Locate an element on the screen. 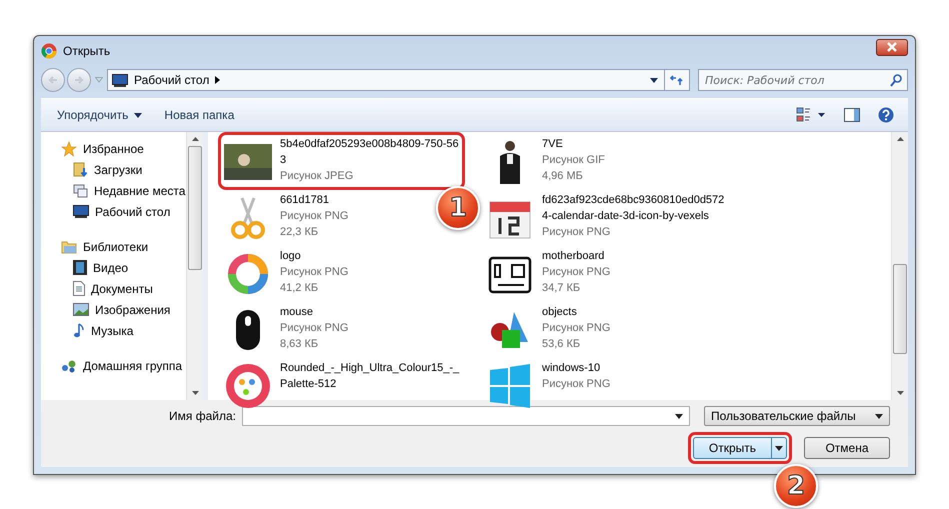 The width and height of the screenshot is (949, 509). sidebar-group: Библиотеки is located at coordinates (123, 246).